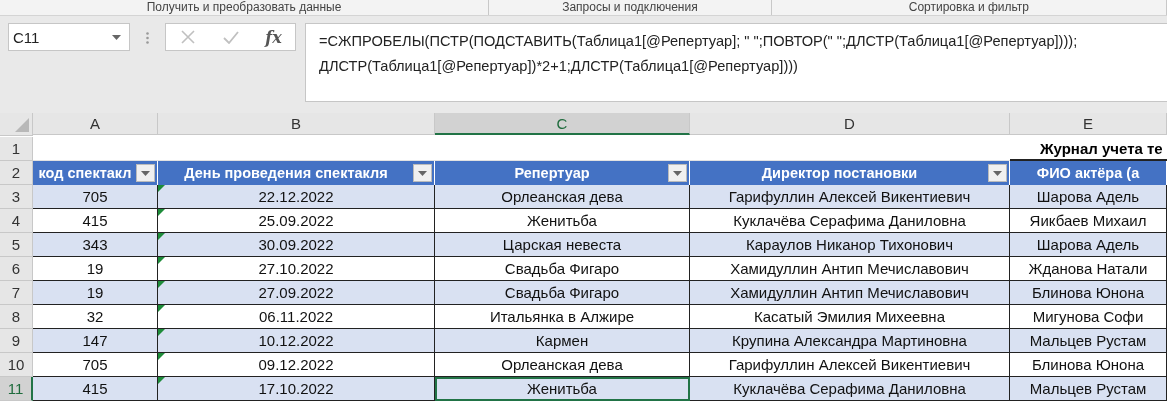 Image resolution: width=1167 pixels, height=405 pixels. What do you see at coordinates (244, 7) in the screenshot?
I see `ribbon-group-label: Получить и преобразовать данные` at bounding box center [244, 7].